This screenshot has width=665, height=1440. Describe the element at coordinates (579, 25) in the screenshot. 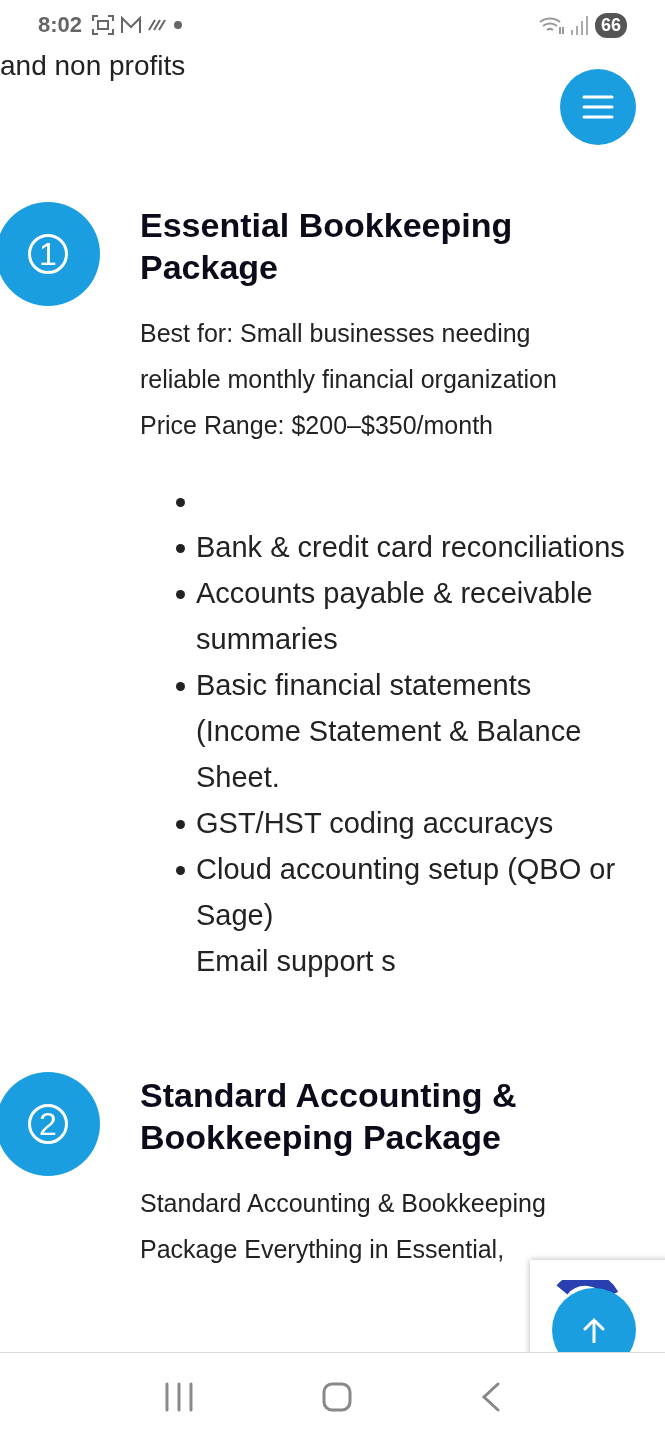

I see `signal-icon` at that location.